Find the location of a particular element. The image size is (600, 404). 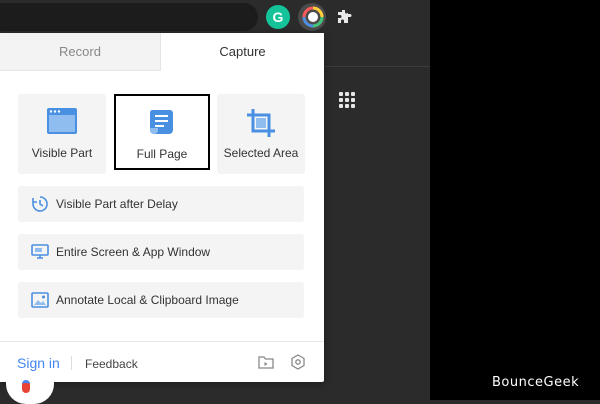

popup-tabs: Record Capture is located at coordinates (162, 52).